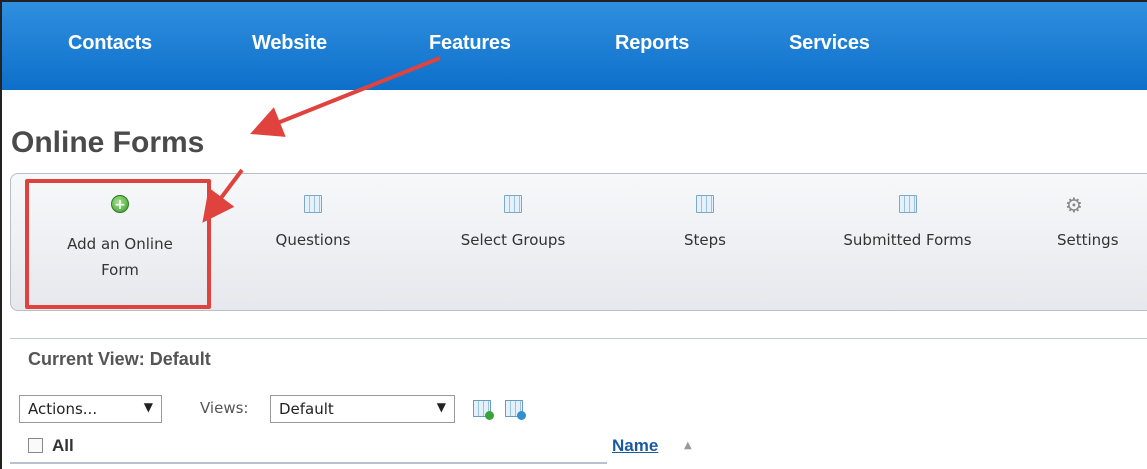 The height and width of the screenshot is (469, 1147). I want to click on settings-label: Settings, so click(1088, 240).